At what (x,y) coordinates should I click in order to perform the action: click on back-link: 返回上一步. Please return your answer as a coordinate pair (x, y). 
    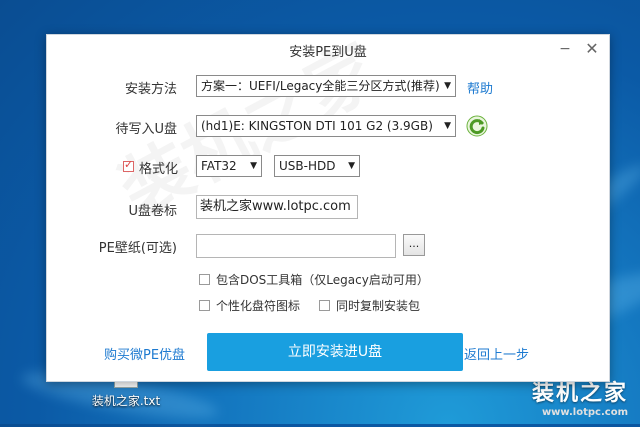
    Looking at the image, I should click on (496, 353).